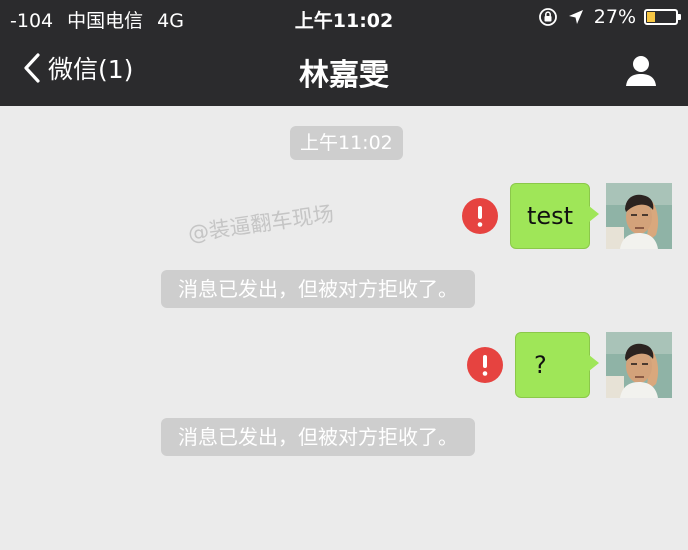  Describe the element at coordinates (344, 75) in the screenshot. I see `chat-title: 林嘉雯` at that location.